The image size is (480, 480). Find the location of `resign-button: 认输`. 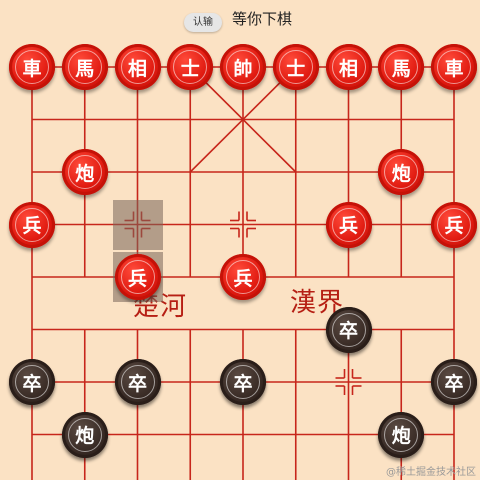

resign-button: 认输 is located at coordinates (203, 22).